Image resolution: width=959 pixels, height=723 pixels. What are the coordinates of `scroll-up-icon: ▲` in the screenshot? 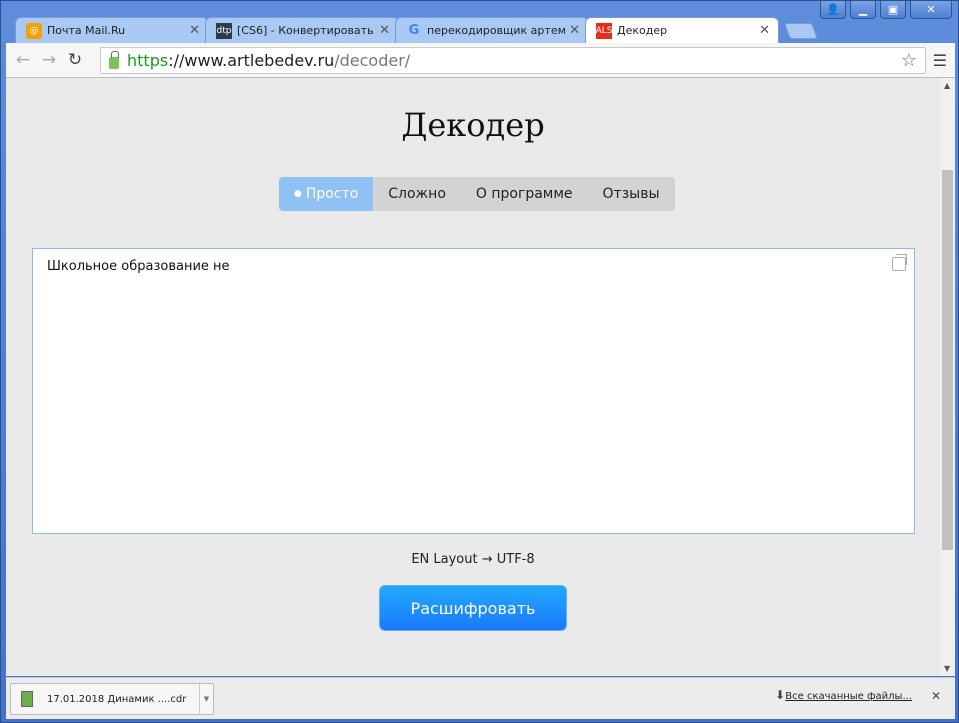 It's located at (947, 85).